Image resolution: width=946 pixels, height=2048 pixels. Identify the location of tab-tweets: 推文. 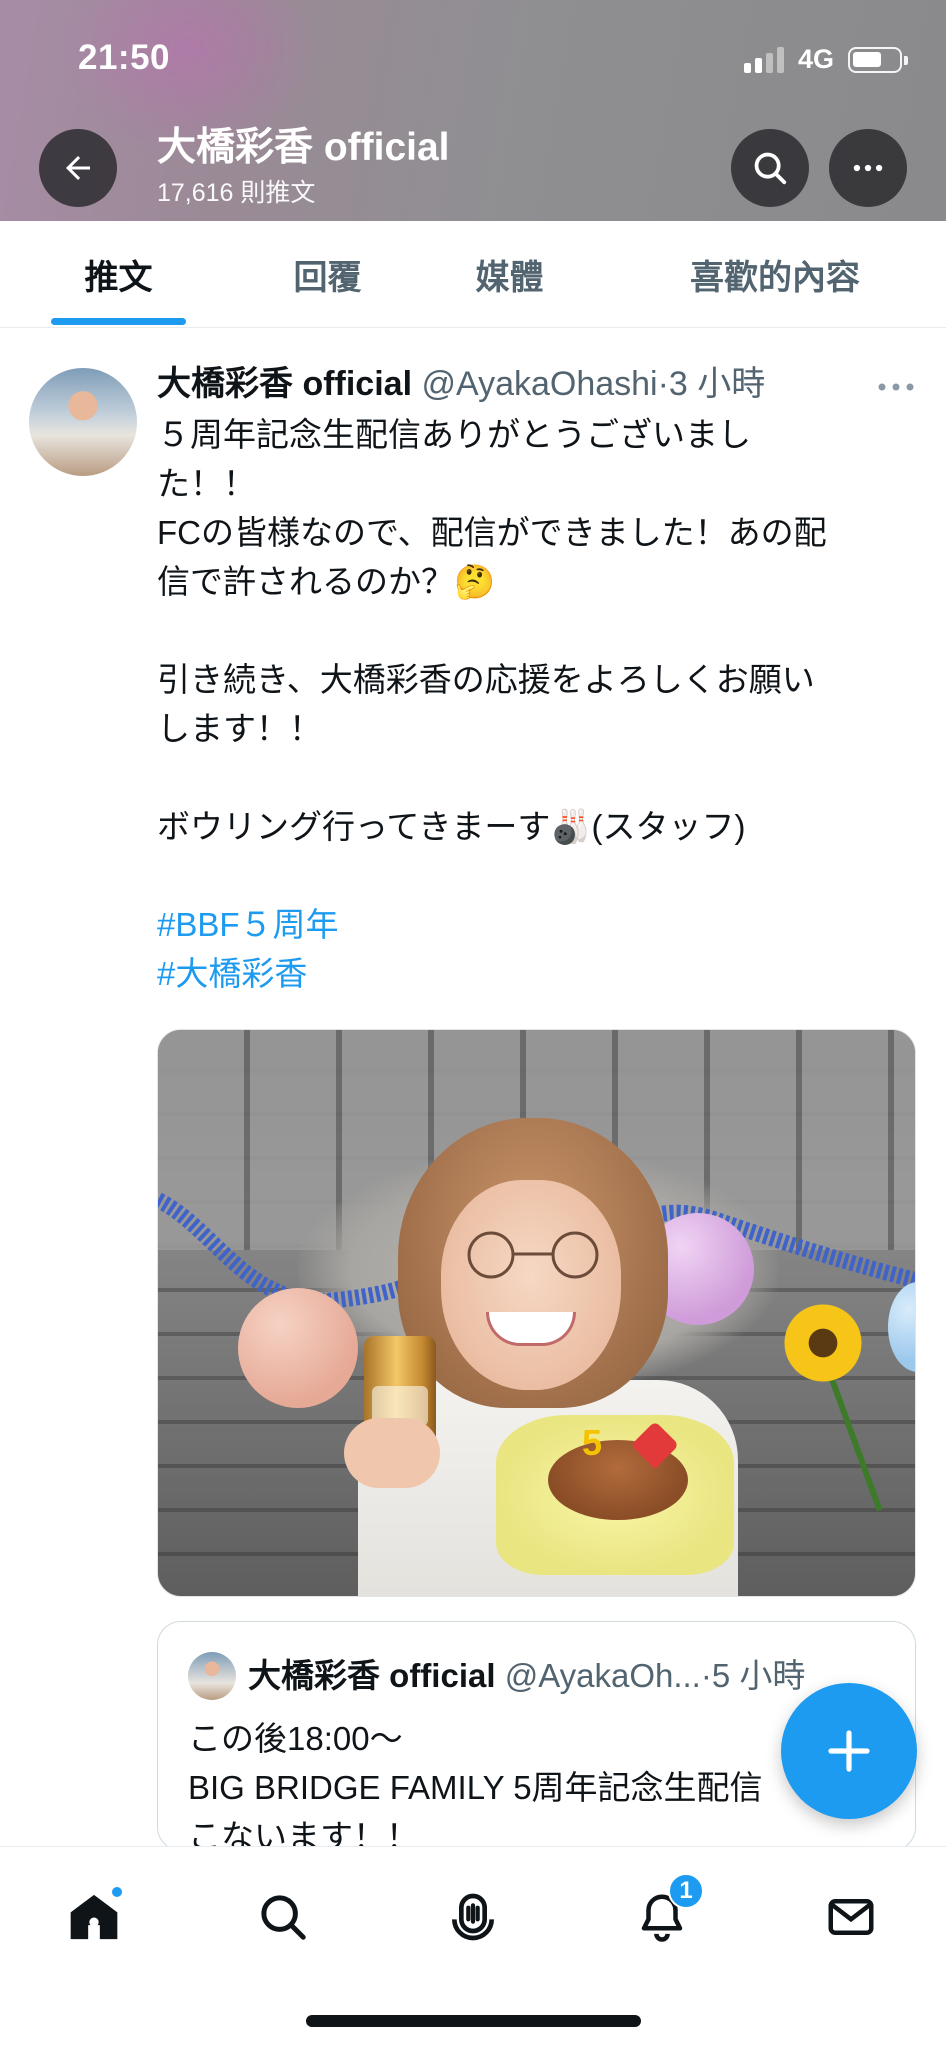
(118, 274).